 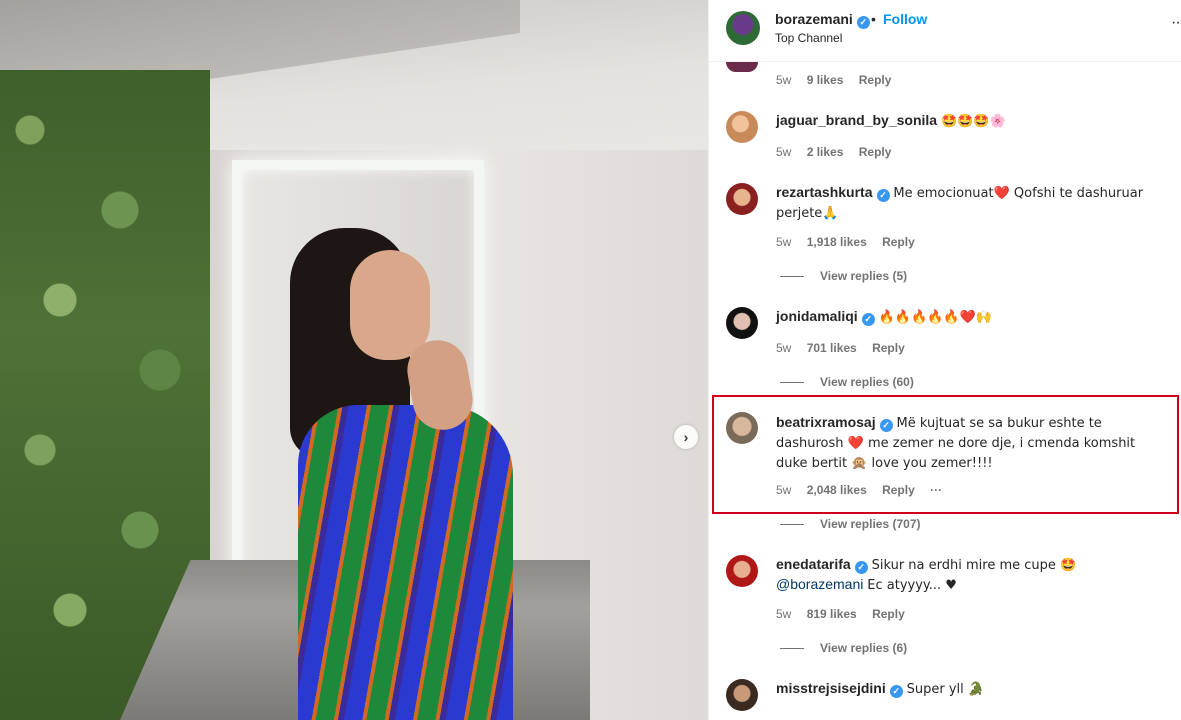 I want to click on post-subtitle: Top Channel, so click(x=808, y=38).